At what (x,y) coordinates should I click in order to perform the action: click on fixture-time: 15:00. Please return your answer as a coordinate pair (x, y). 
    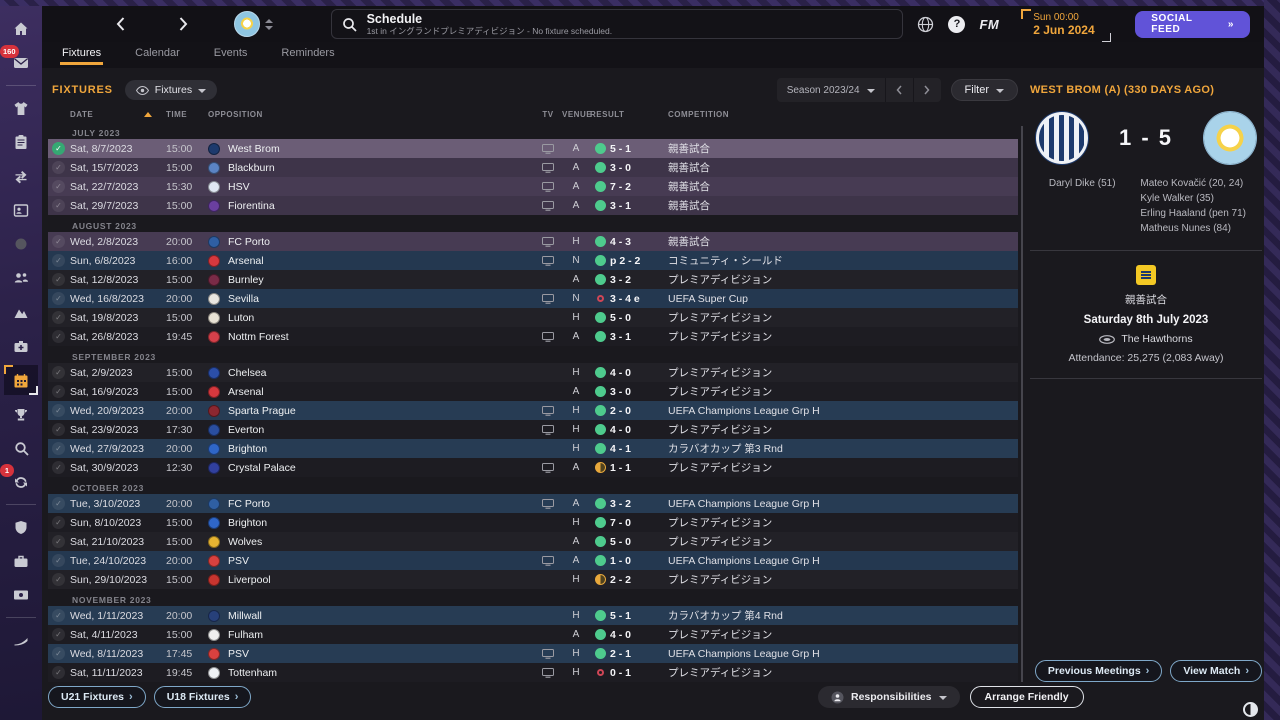
    Looking at the image, I should click on (179, 167).